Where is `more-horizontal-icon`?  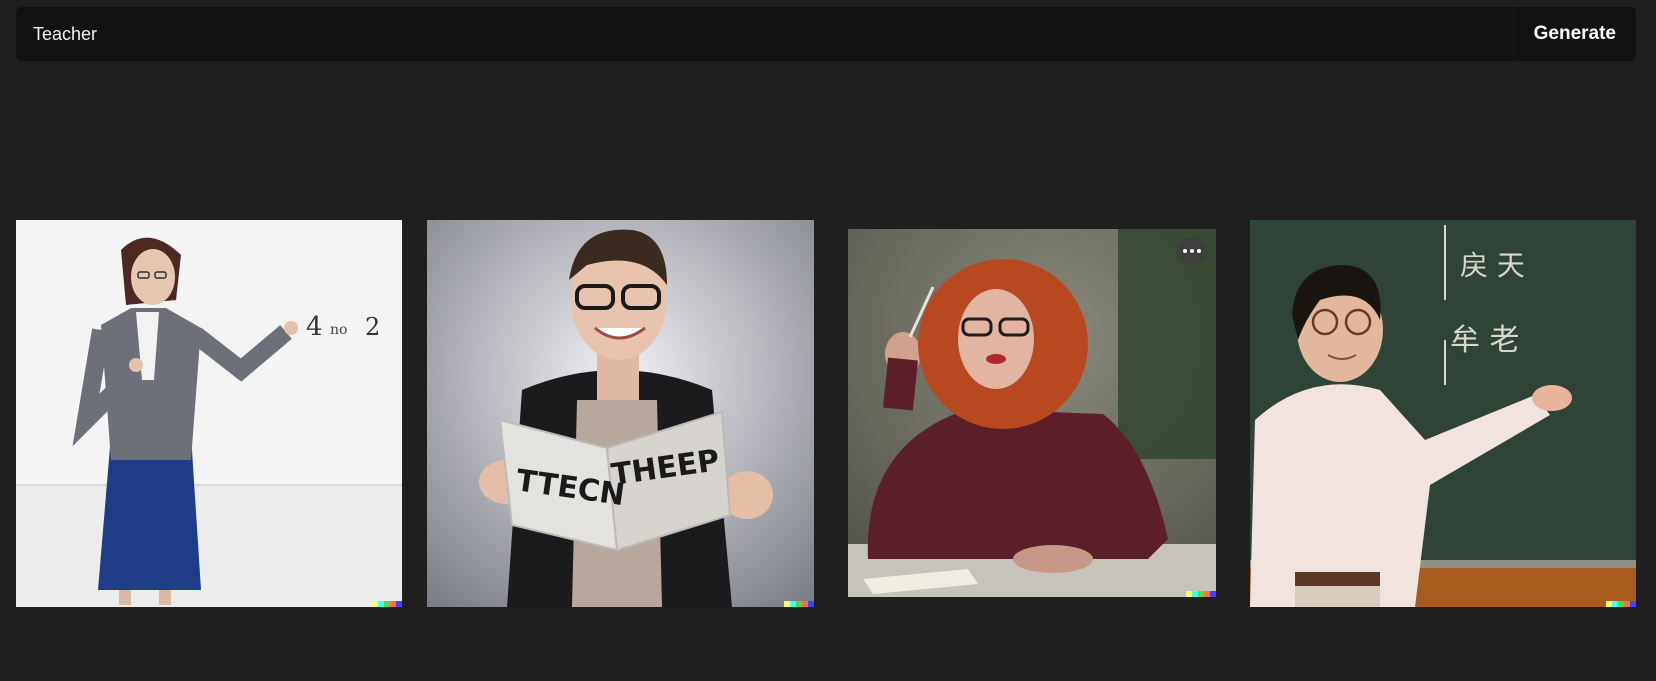 more-horizontal-icon is located at coordinates (1185, 251).